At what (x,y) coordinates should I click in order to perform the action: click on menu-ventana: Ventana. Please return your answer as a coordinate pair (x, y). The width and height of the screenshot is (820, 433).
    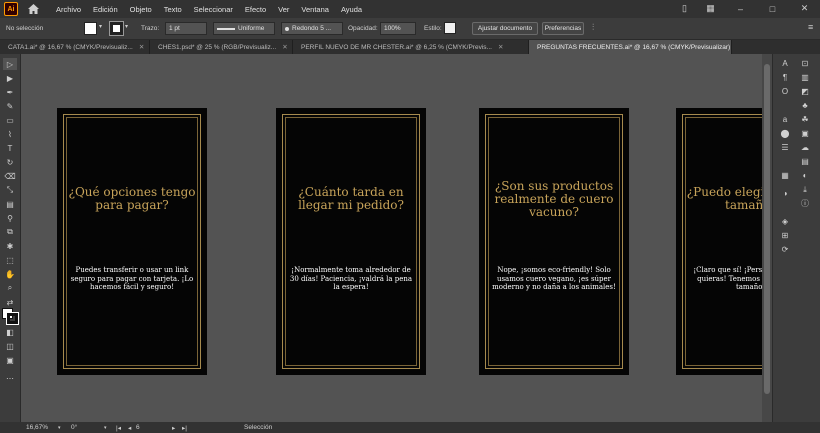
    Looking at the image, I should click on (315, 9).